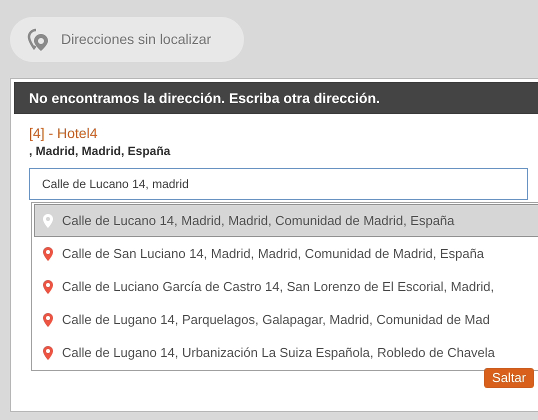  What do you see at coordinates (39, 40) in the screenshot?
I see `location-pins-icon` at bounding box center [39, 40].